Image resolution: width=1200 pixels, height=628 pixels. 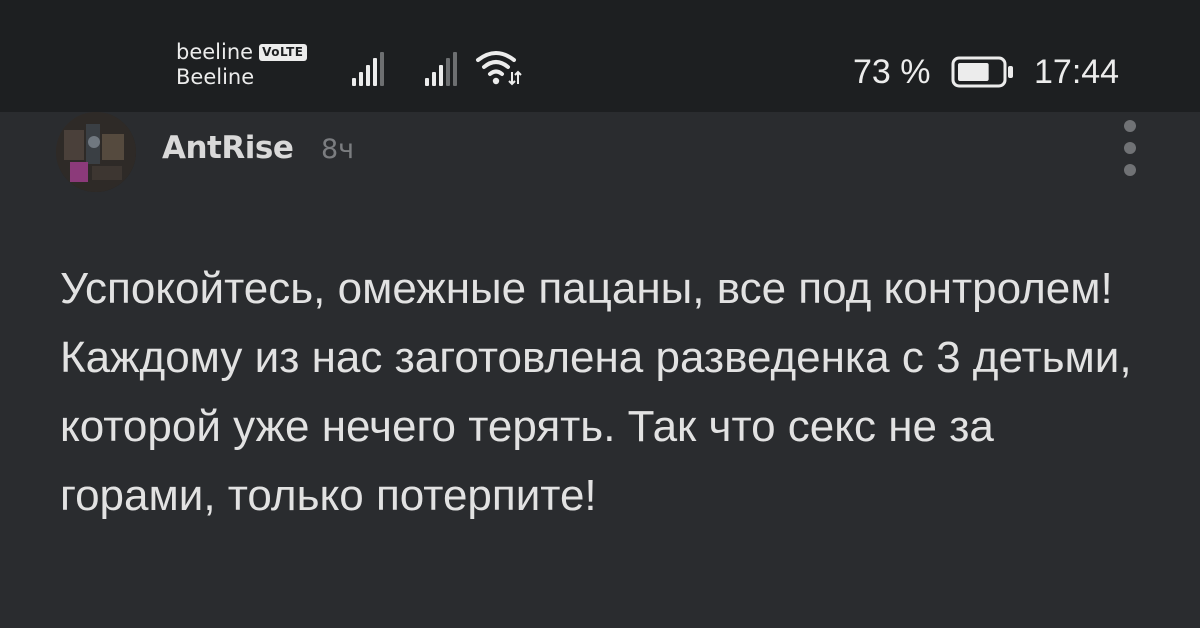 I want to click on volte-badge: VoLTE, so click(x=283, y=52).